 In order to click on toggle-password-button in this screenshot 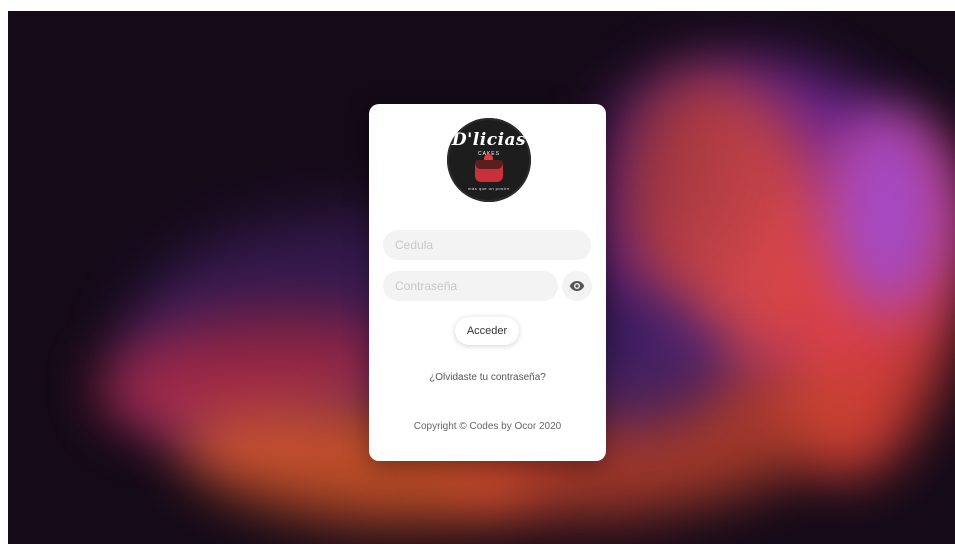, I will do `click(577, 286)`.